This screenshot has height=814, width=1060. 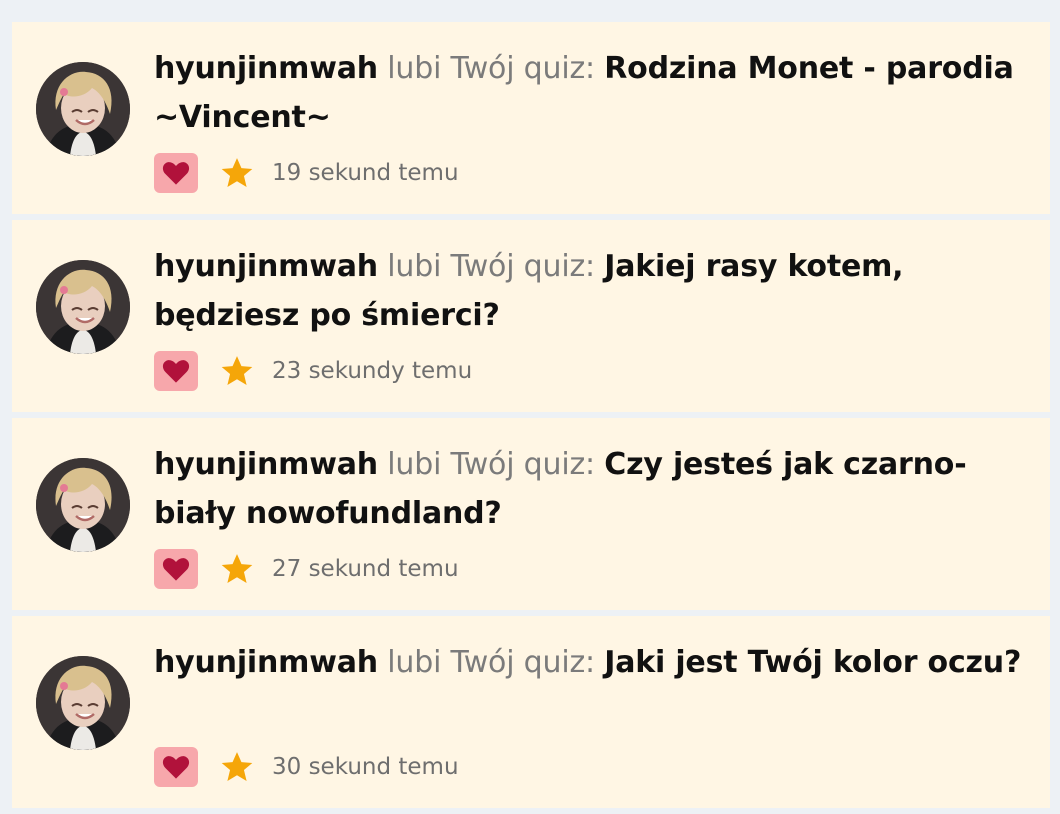 I want to click on timestamp: 30 sekund temu, so click(x=365, y=767).